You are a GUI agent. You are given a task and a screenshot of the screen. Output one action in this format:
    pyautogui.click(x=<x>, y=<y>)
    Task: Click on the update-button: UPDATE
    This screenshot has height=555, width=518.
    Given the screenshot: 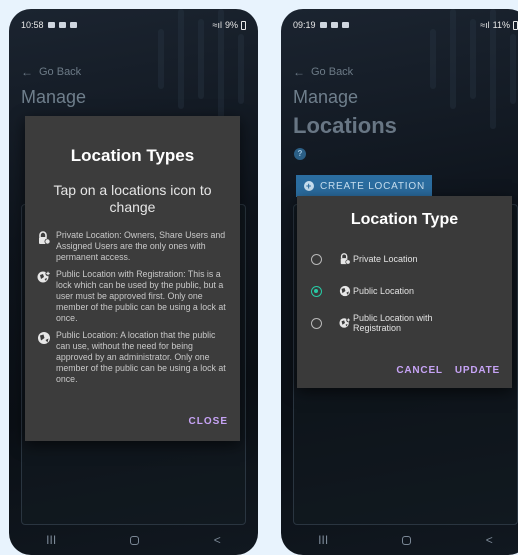 What is the action you would take?
    pyautogui.click(x=477, y=370)
    